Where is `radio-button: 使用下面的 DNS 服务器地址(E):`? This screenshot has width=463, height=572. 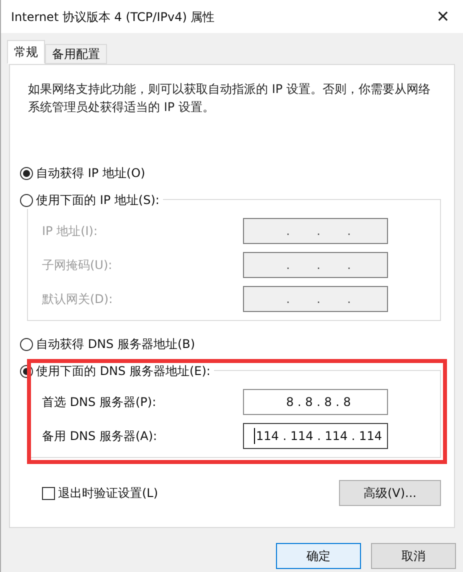 radio-button: 使用下面的 DNS 服务器地址(E): is located at coordinates (117, 371).